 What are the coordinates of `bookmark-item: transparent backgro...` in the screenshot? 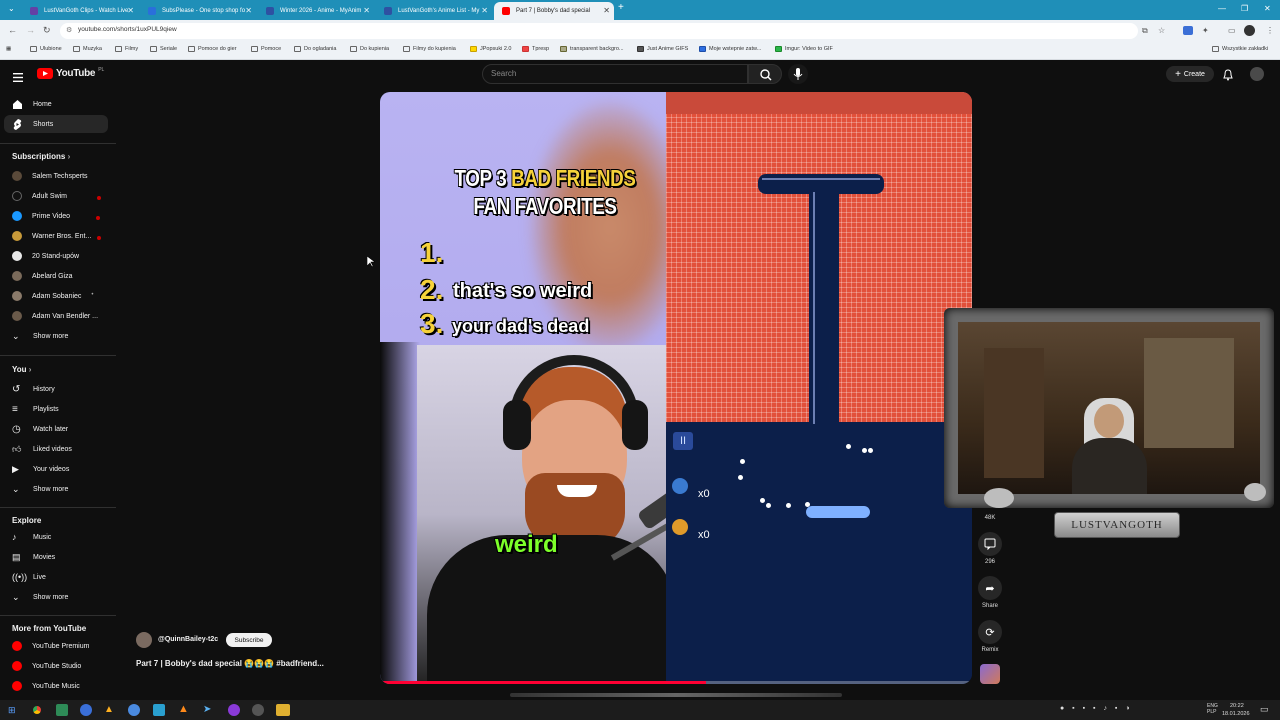 It's located at (592, 49).